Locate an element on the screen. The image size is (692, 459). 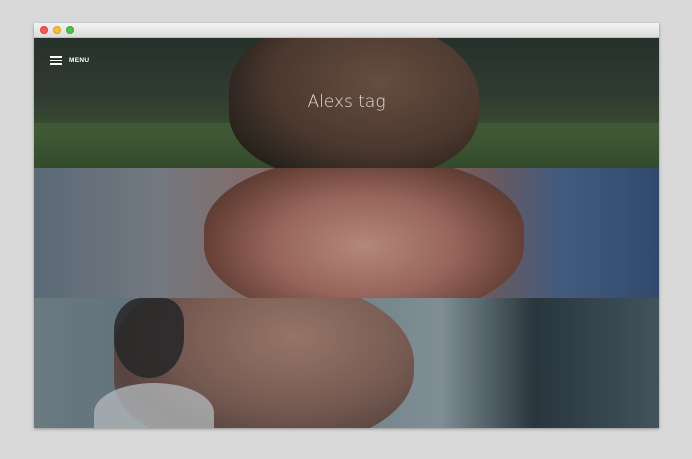
man-hair is located at coordinates (149, 338).